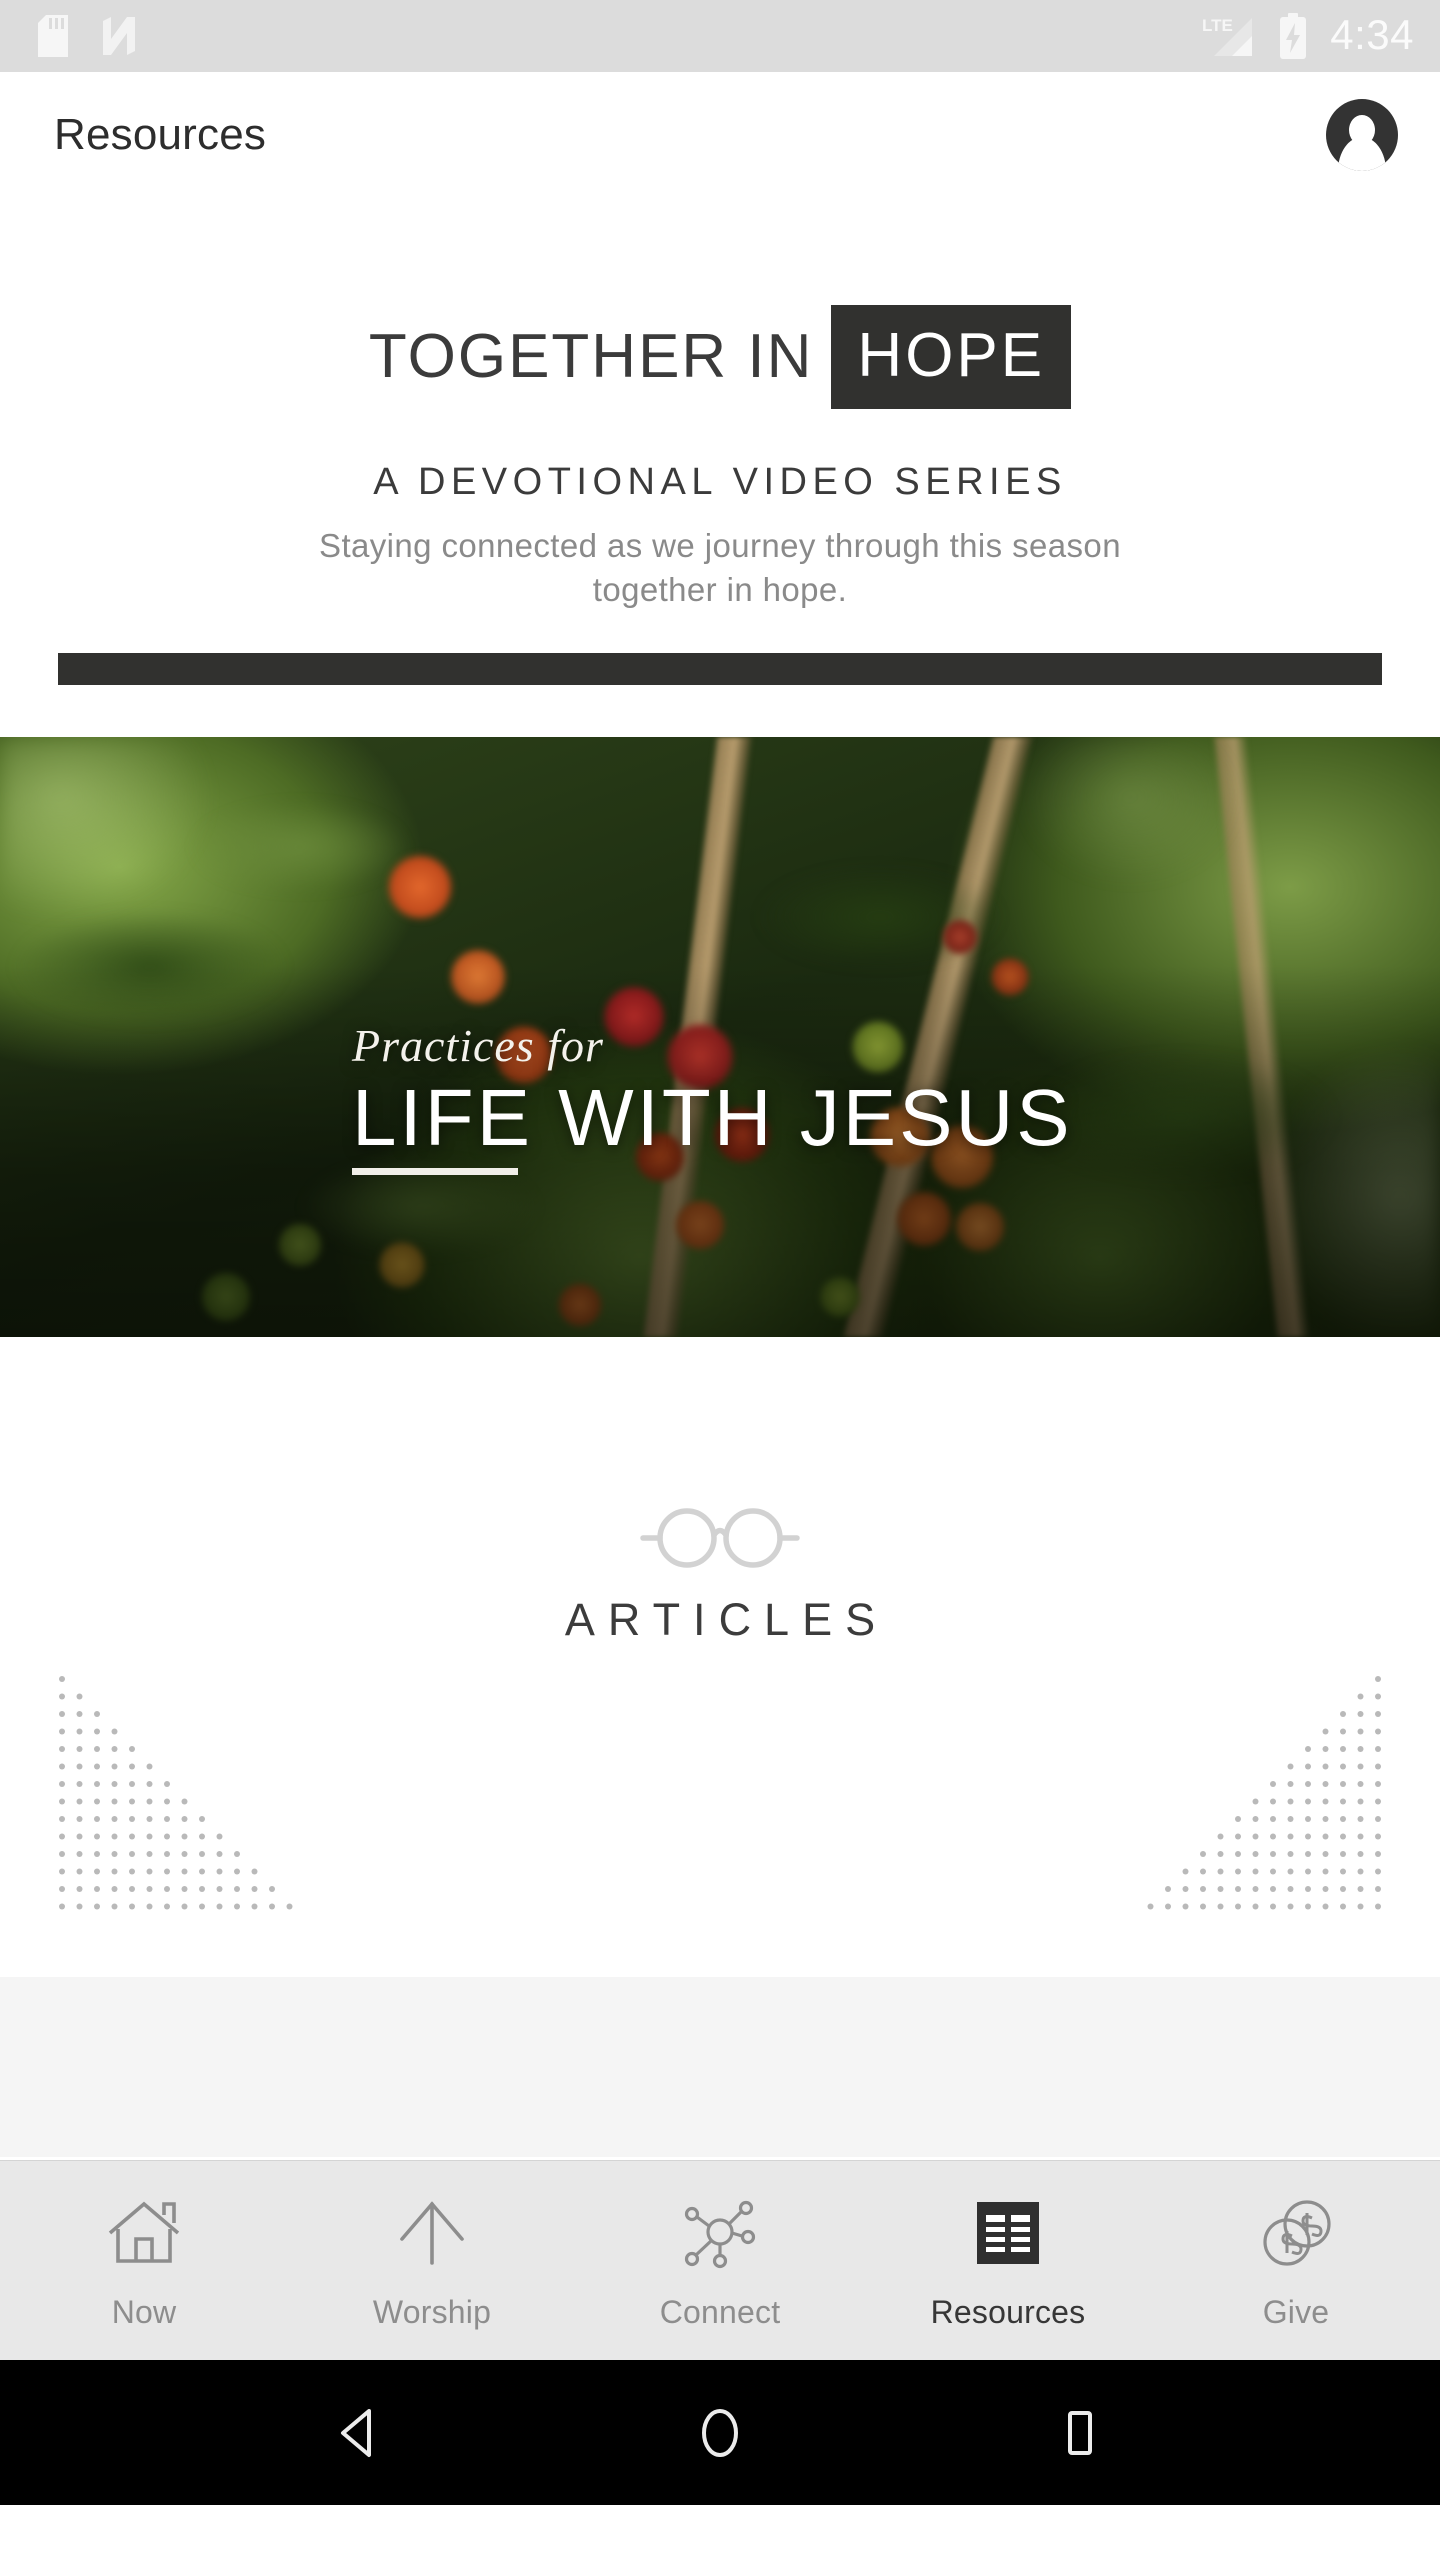 Image resolution: width=1440 pixels, height=2560 pixels. I want to click on tab-now: Now, so click(144, 2260).